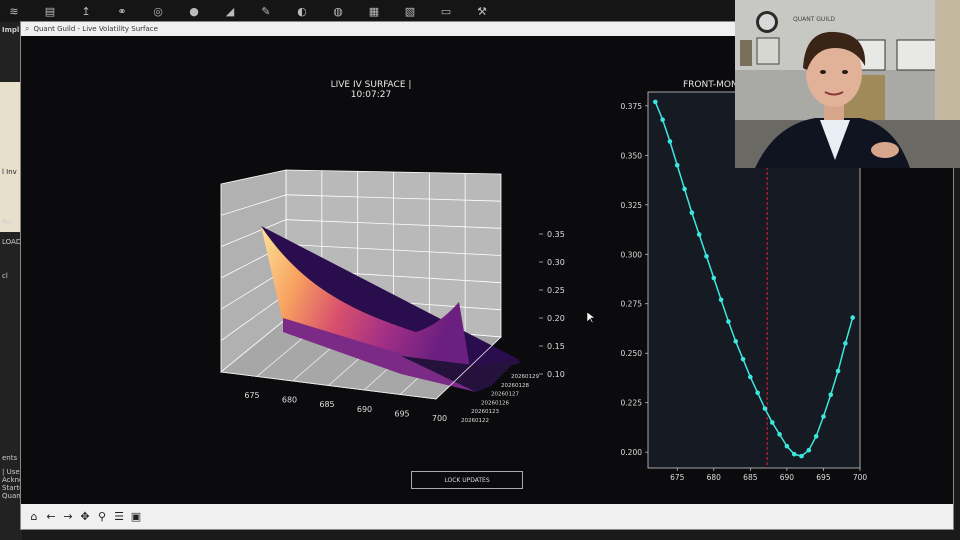 Image resolution: width=960 pixels, height=540 pixels. What do you see at coordinates (632, 155) in the screenshot?
I see `y-tick-label: 0.350` at bounding box center [632, 155].